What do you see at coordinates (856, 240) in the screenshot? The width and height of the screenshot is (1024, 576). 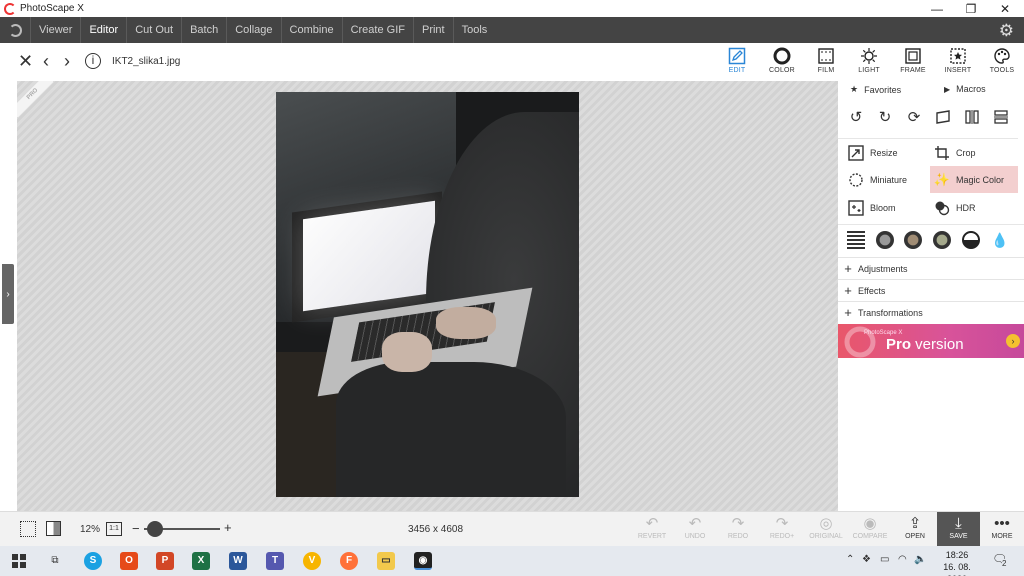 I see `filter-list-icon` at bounding box center [856, 240].